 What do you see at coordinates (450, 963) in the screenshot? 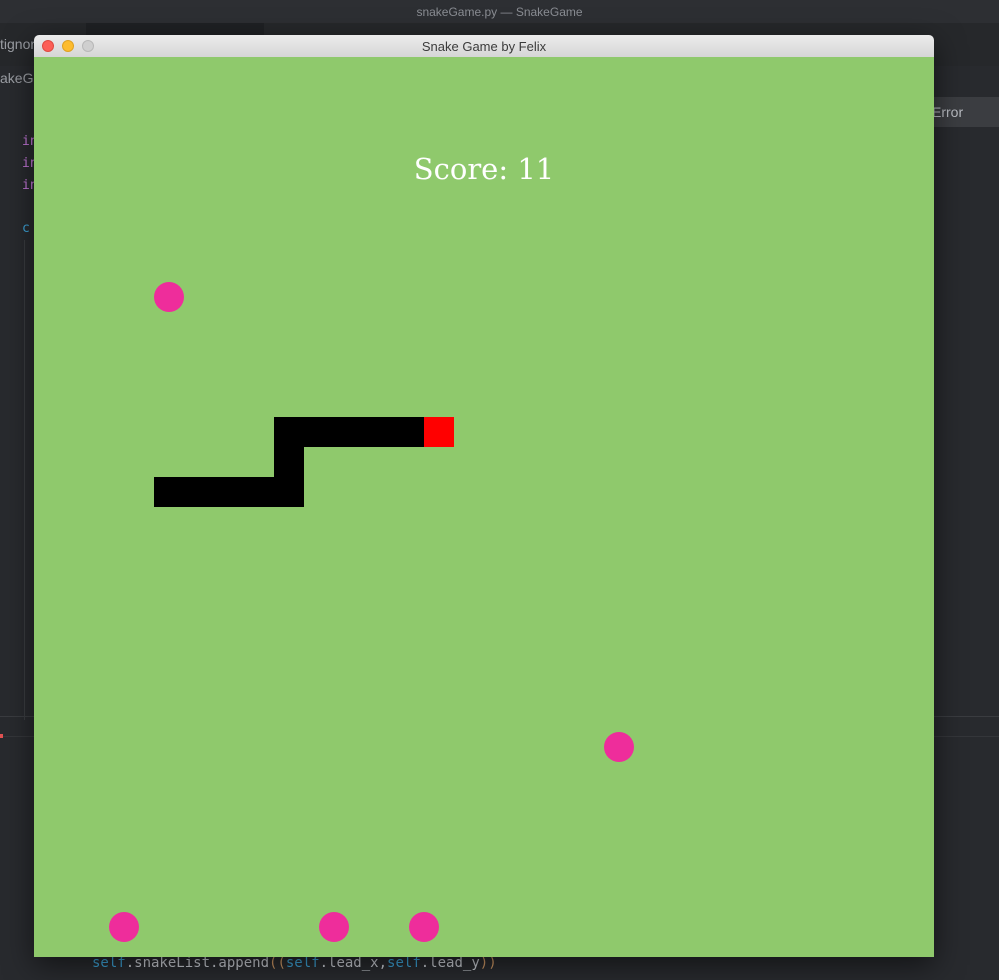
I see `code-token: .lead_y` at bounding box center [450, 963].